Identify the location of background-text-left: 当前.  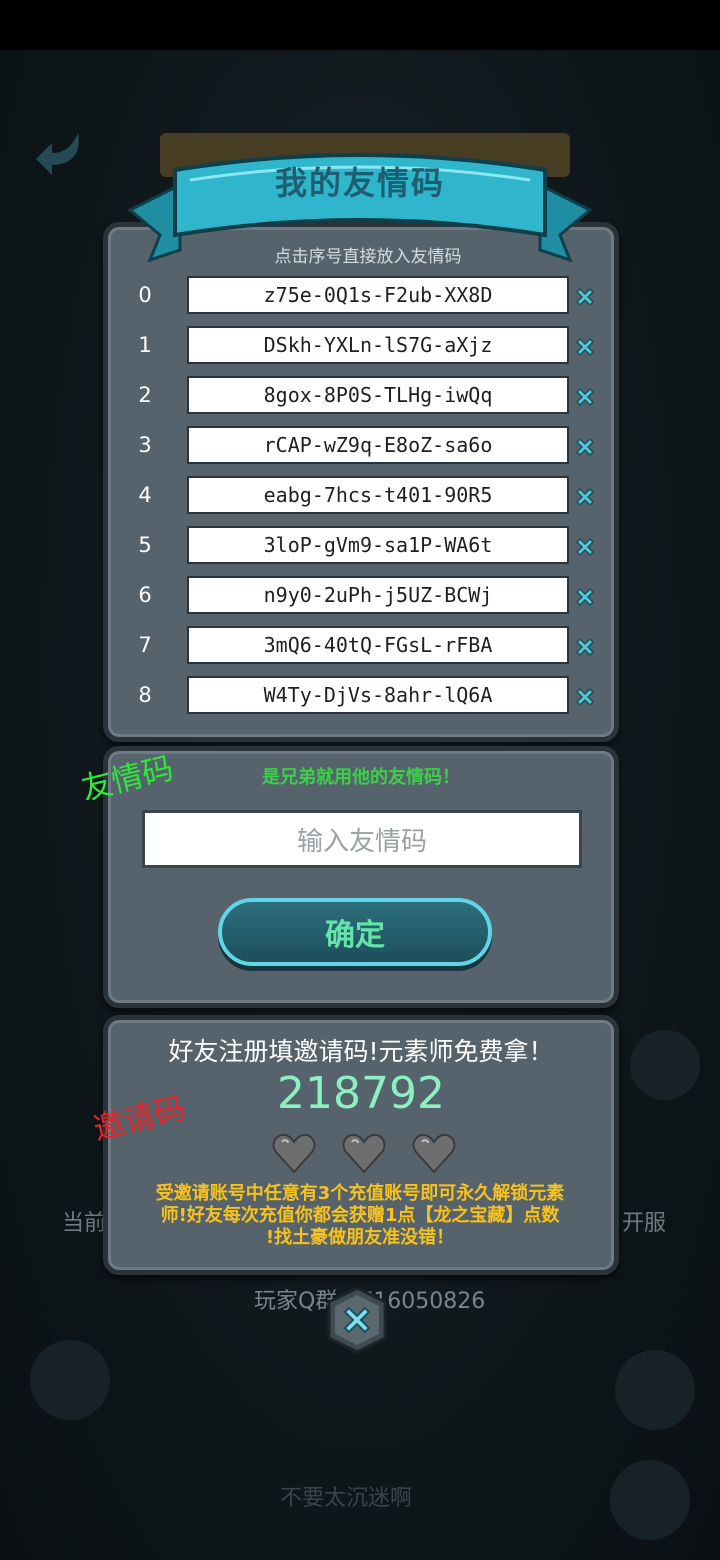
(84, 1223).